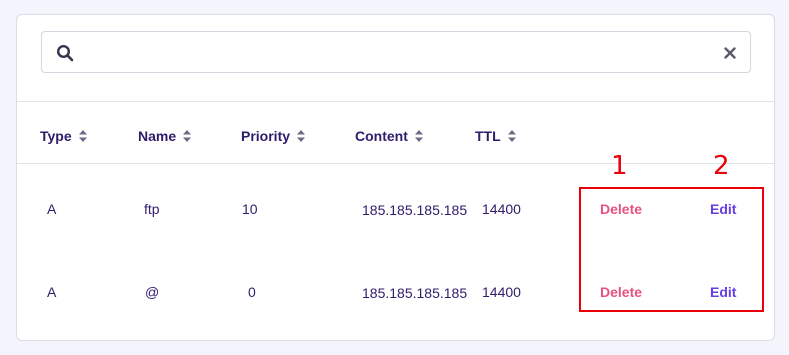 The height and width of the screenshot is (355, 789). What do you see at coordinates (381, 136) in the screenshot?
I see `column-header-label: Content` at bounding box center [381, 136].